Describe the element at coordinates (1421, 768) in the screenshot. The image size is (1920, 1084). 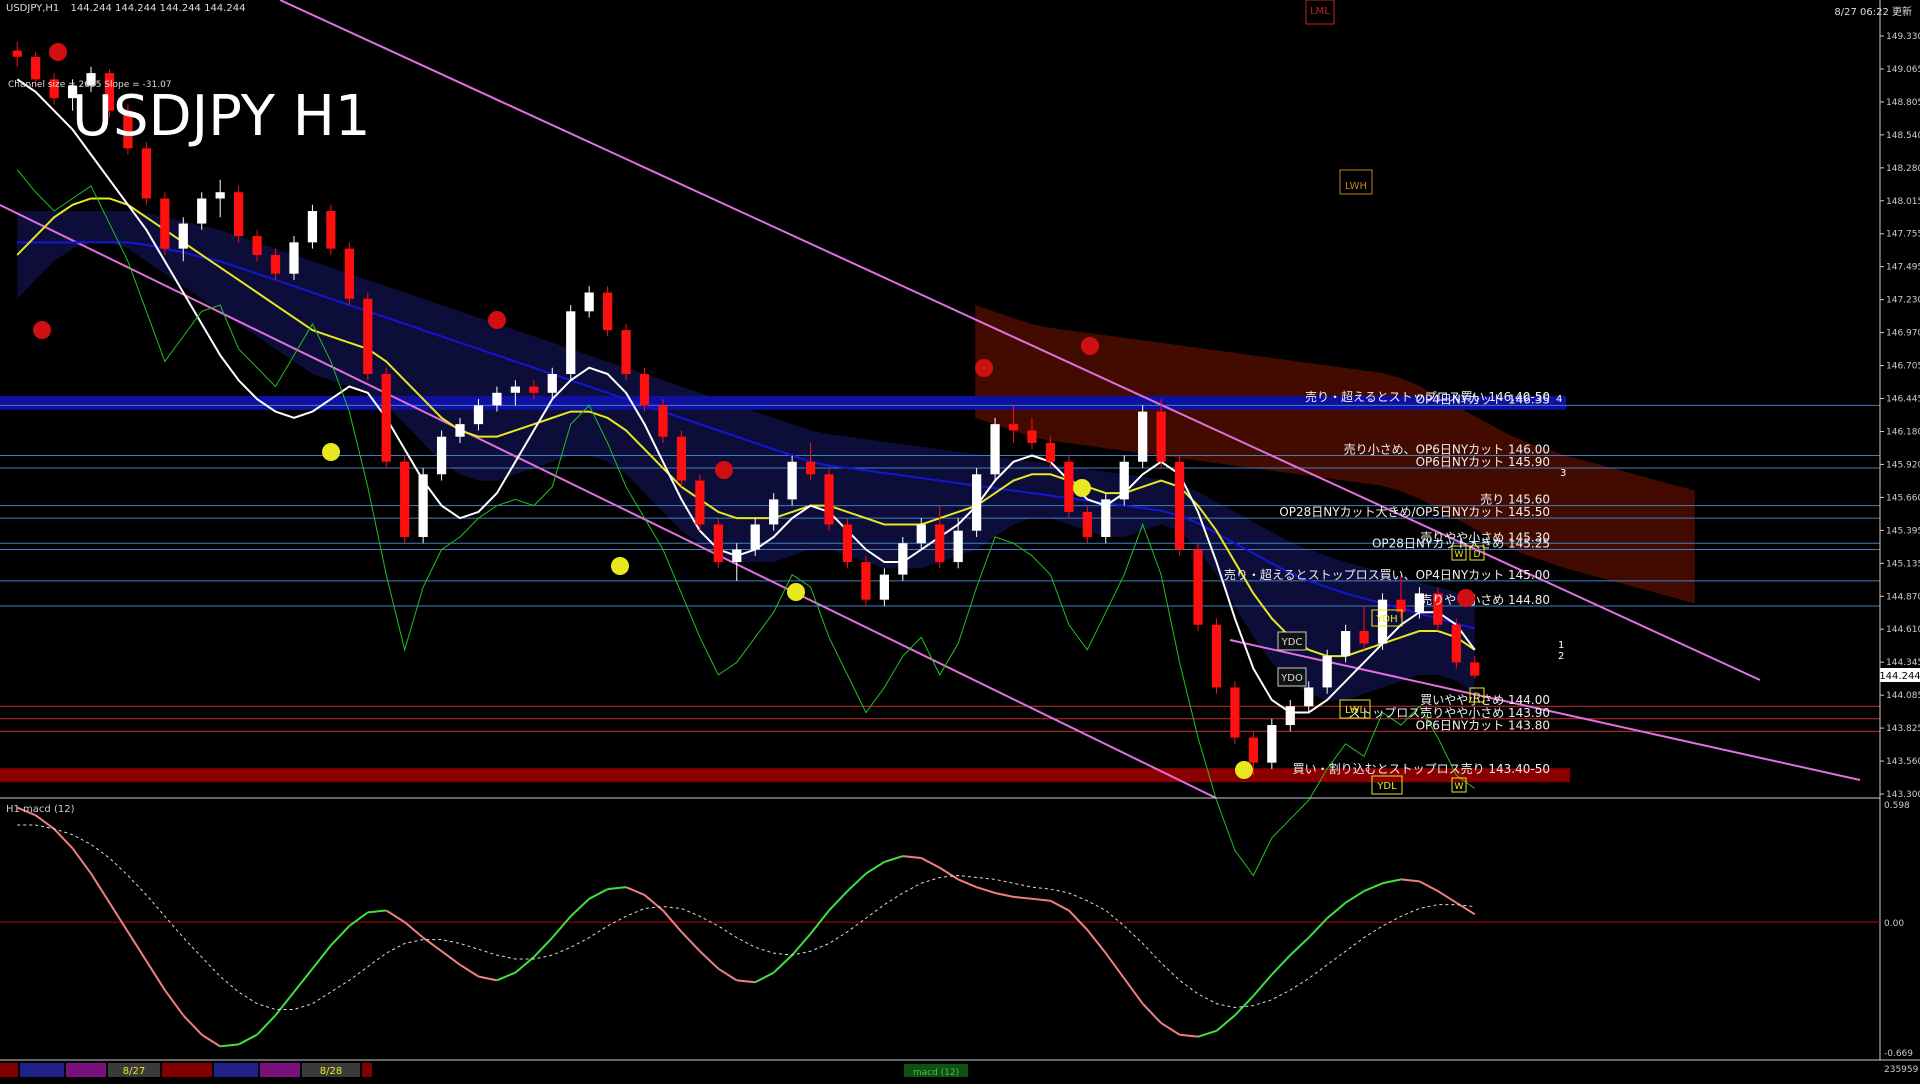
I see `level-label-13: 買い・割り込むとストップロス売り 143.40-50` at that location.